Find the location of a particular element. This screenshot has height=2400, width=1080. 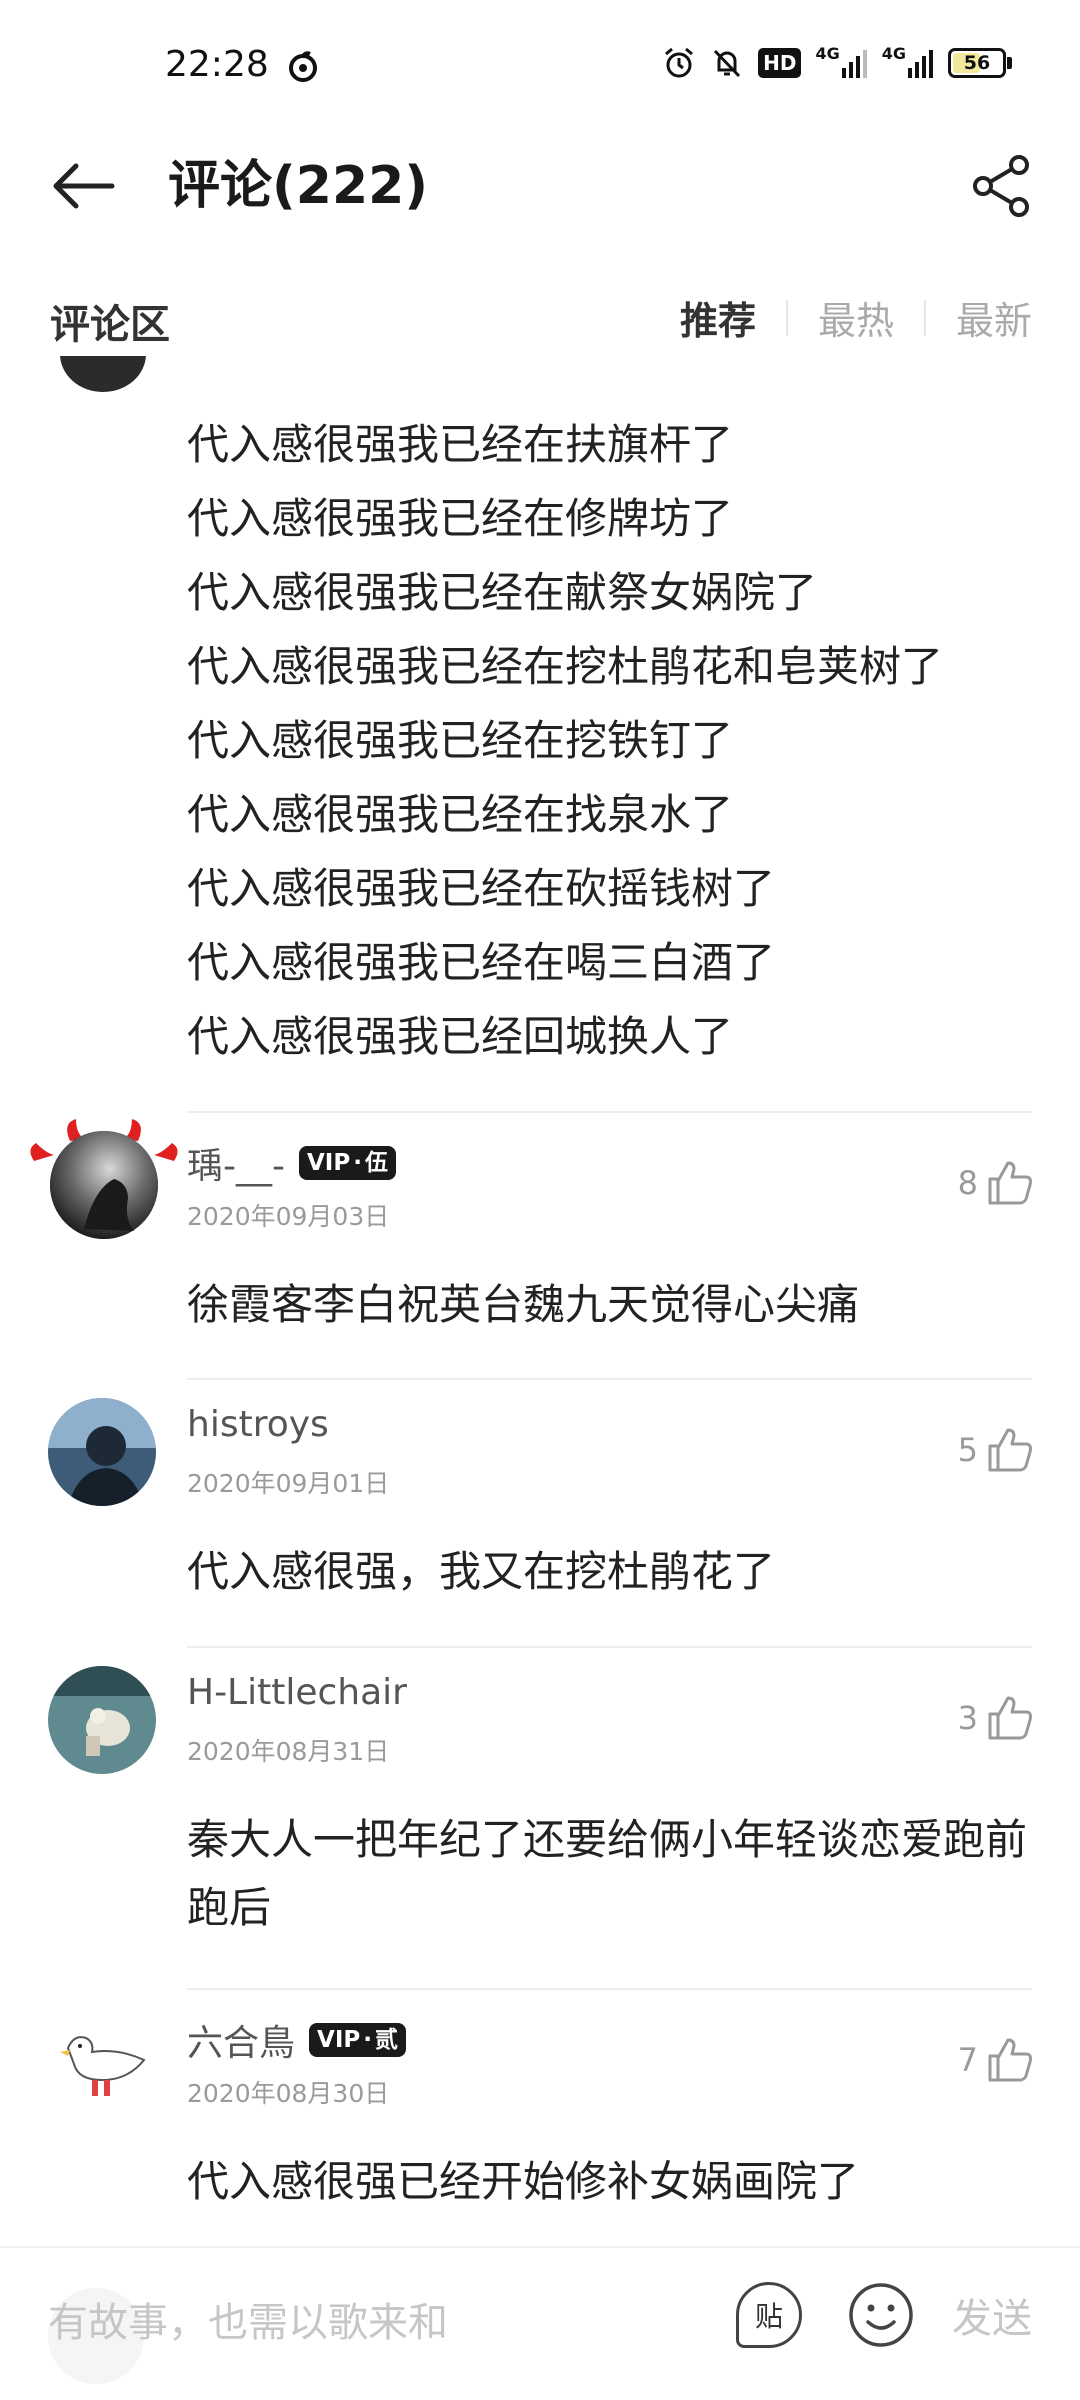

tab-recommended: 推荐 is located at coordinates (718, 317).